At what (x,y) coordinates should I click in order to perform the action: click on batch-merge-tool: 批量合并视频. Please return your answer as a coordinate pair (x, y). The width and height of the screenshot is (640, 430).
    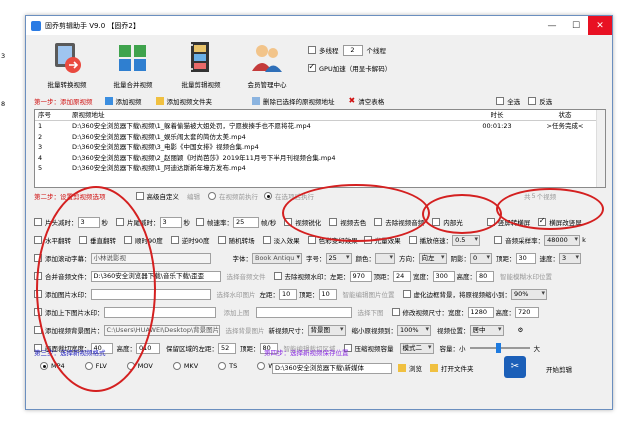
    Looking at the image, I should click on (133, 64).